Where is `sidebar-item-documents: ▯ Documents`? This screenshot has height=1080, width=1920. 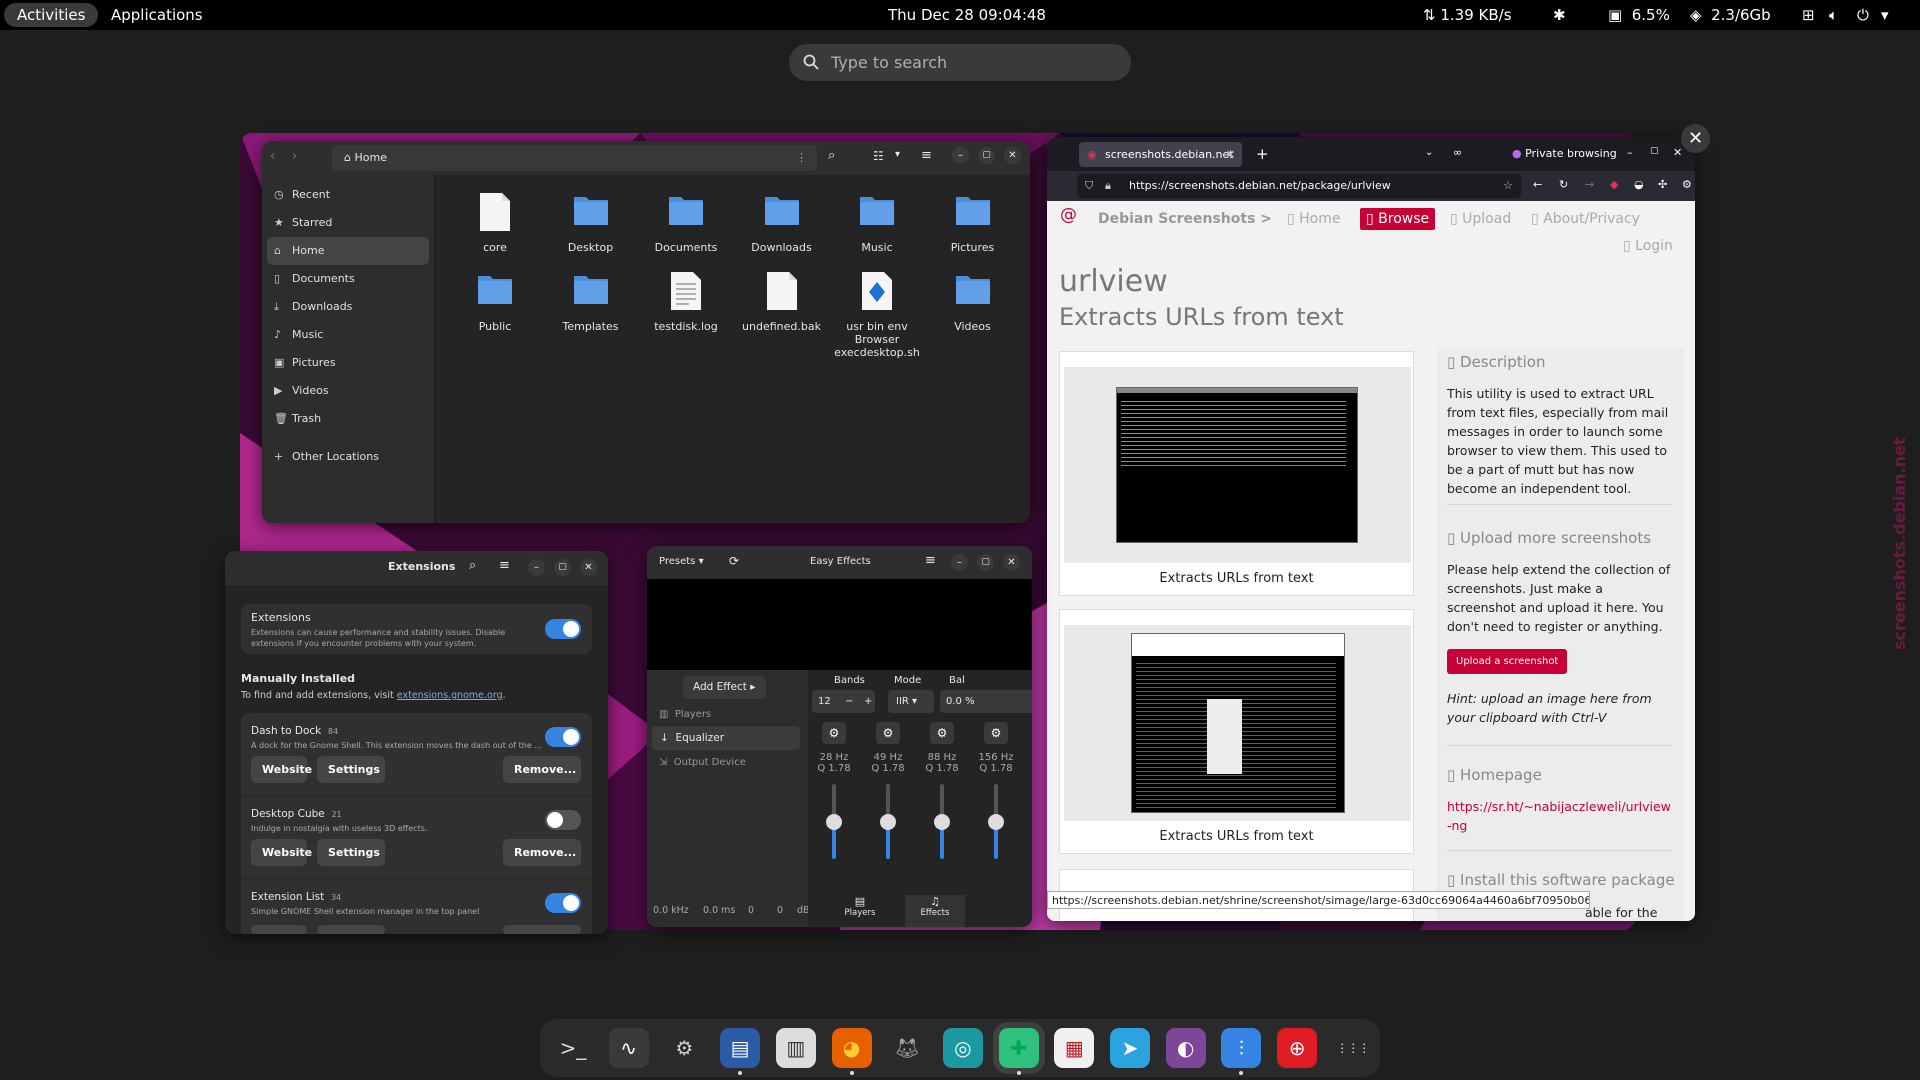
sidebar-item-documents: ▯ Documents is located at coordinates (348, 279).